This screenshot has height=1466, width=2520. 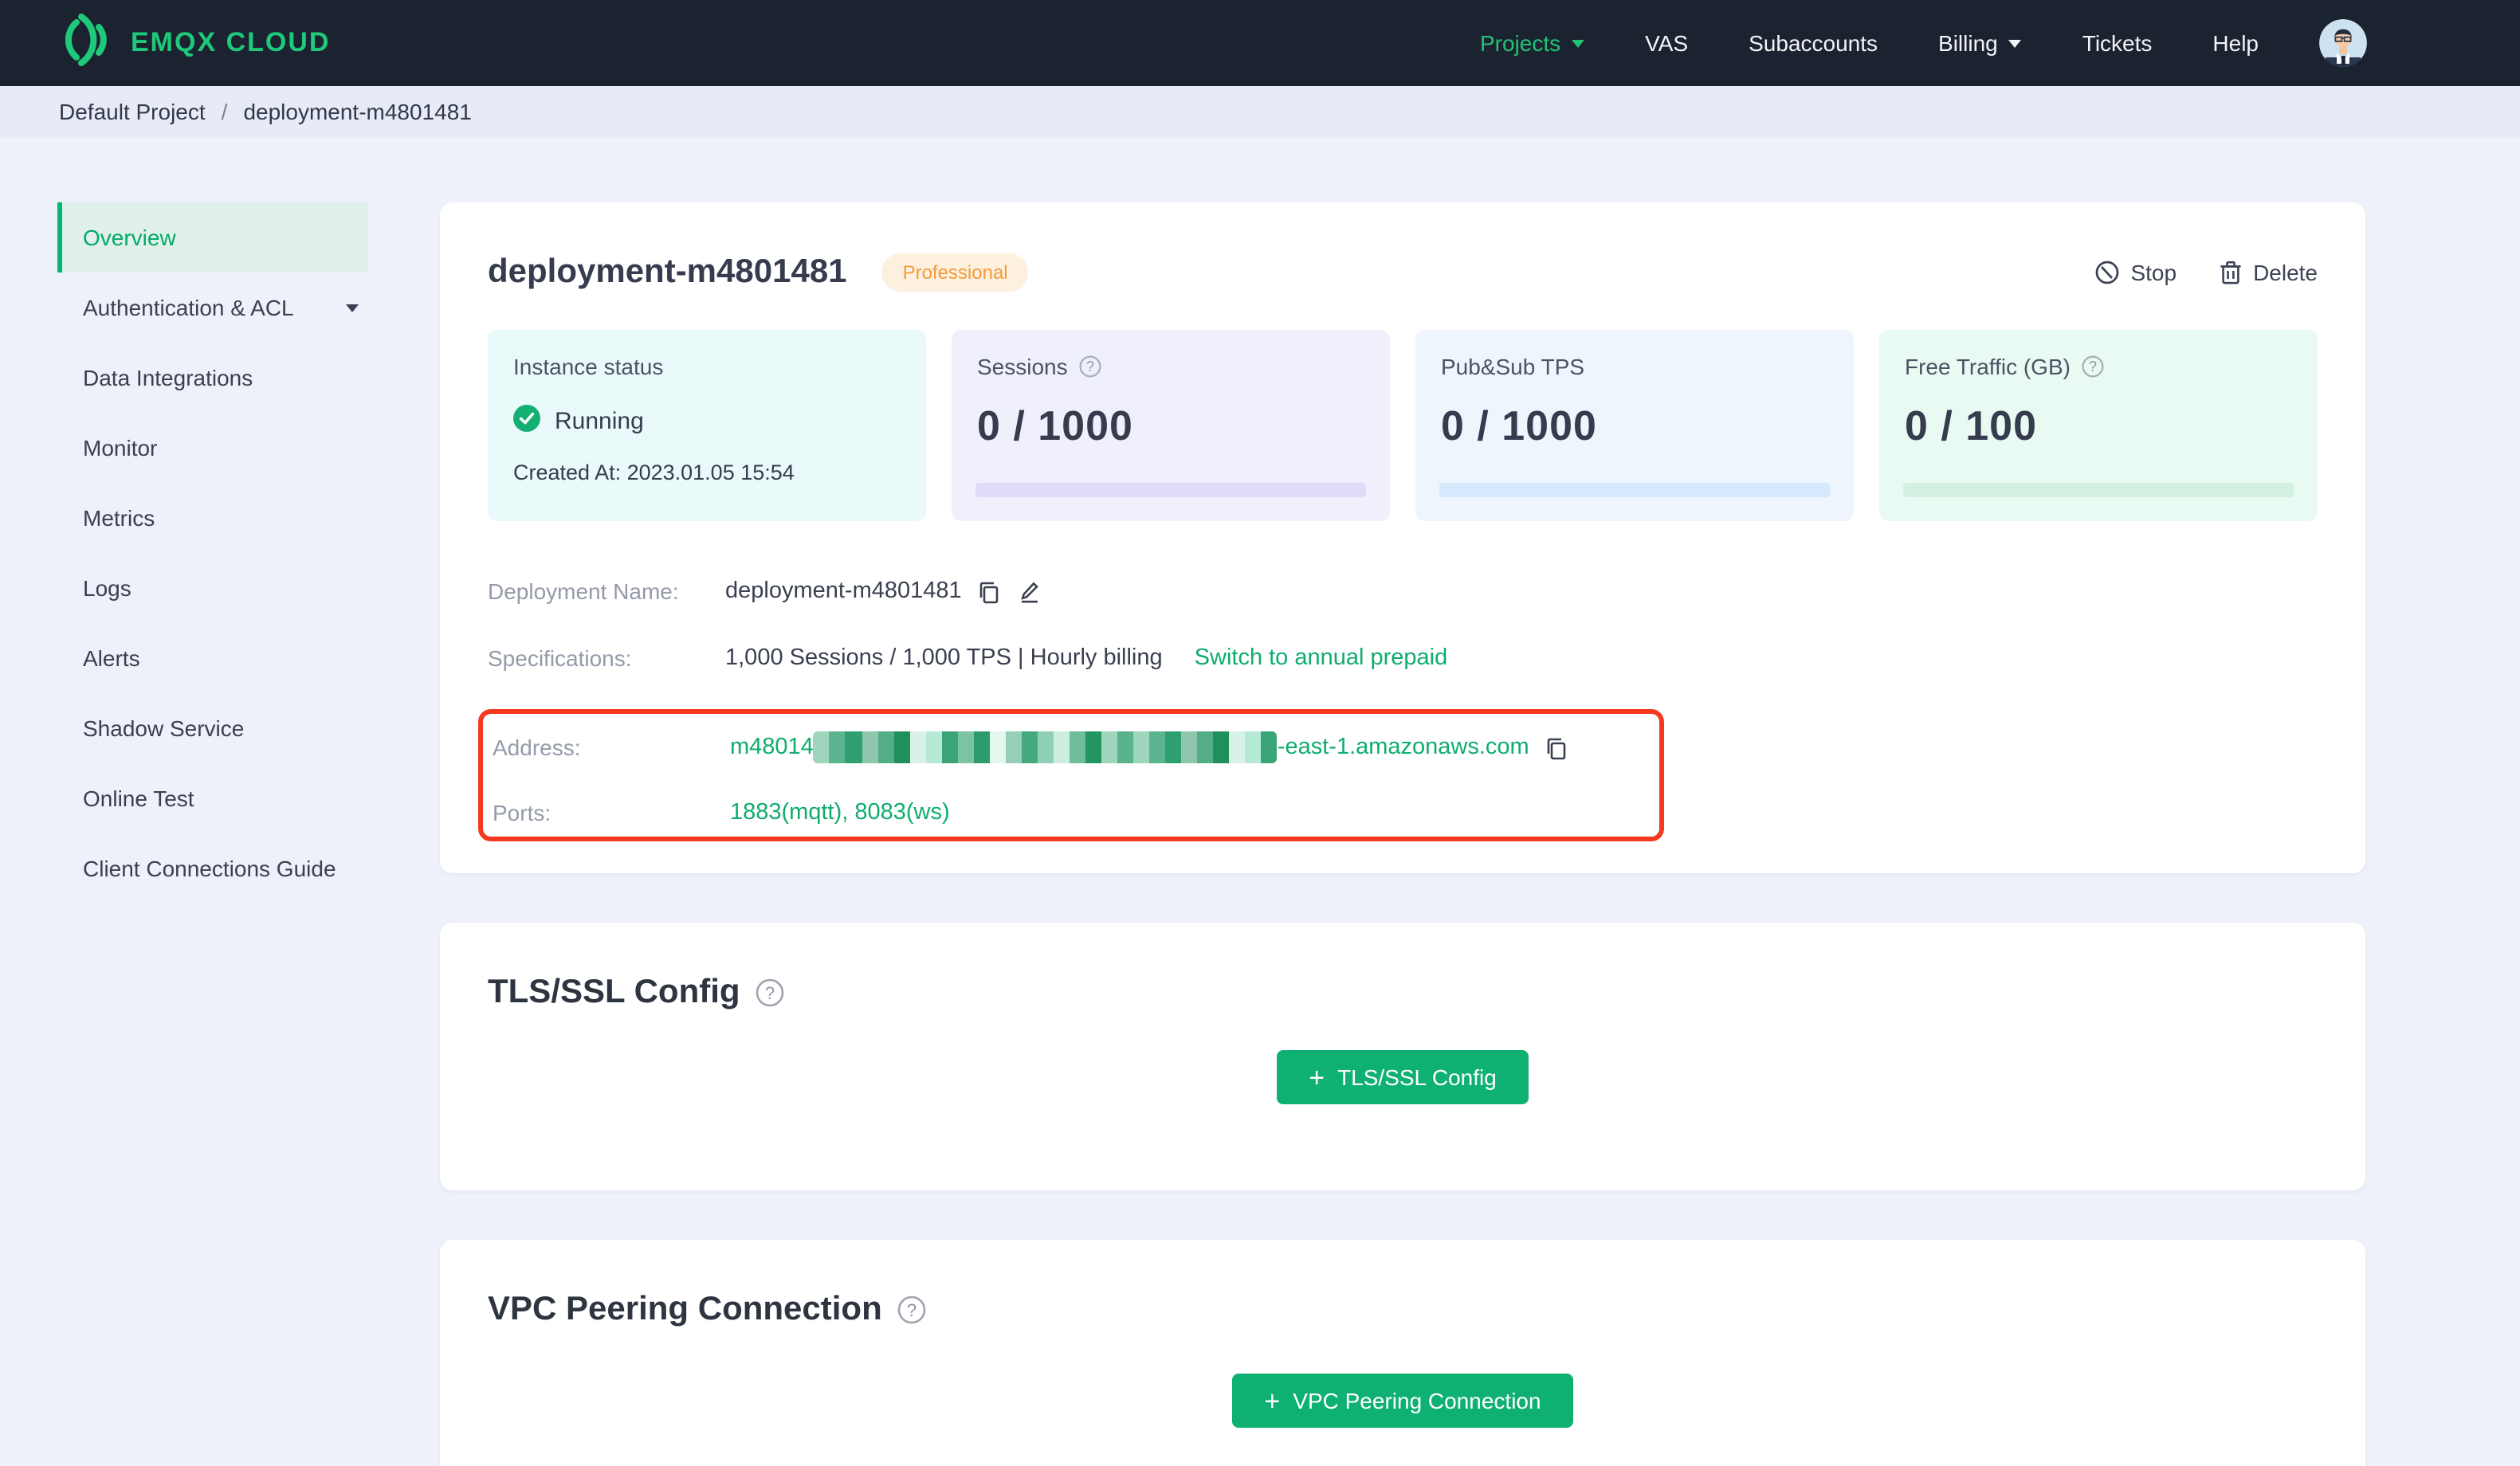 I want to click on sidebar-item-client-connections-guide: Client Connections Guide, so click(x=212, y=868).